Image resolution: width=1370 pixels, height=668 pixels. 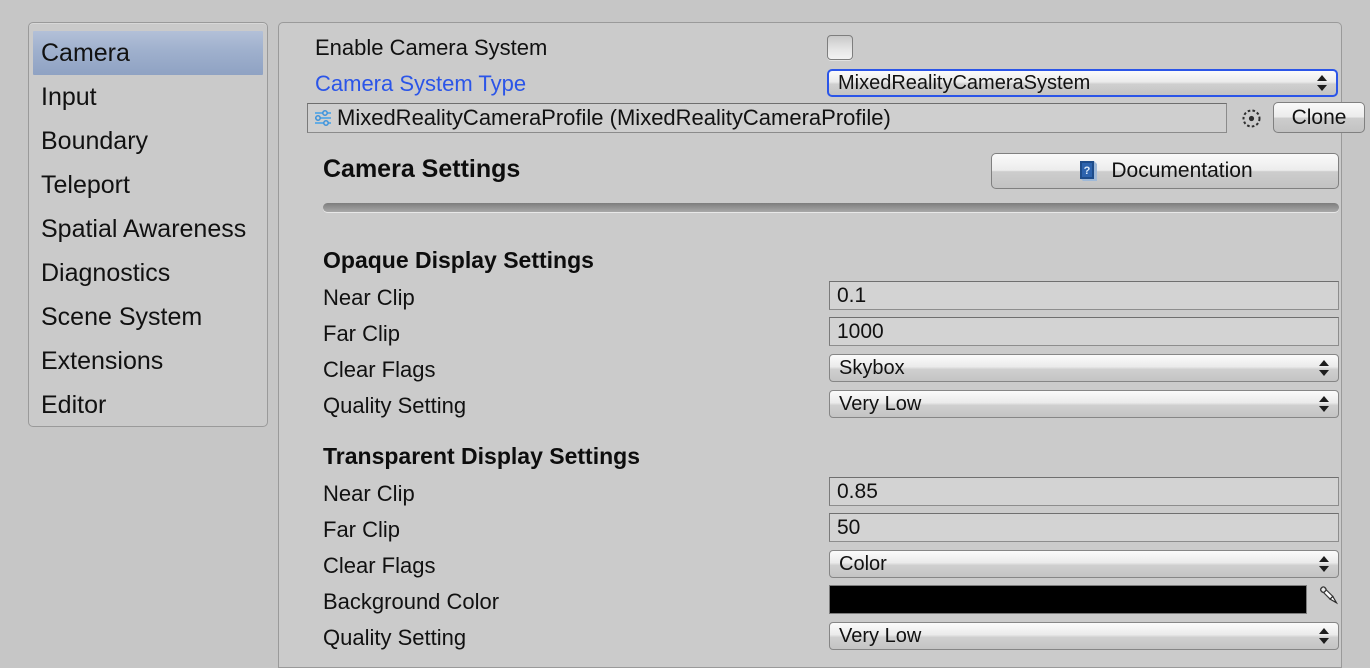 What do you see at coordinates (422, 169) in the screenshot?
I see `section-title: Camera Settings` at bounding box center [422, 169].